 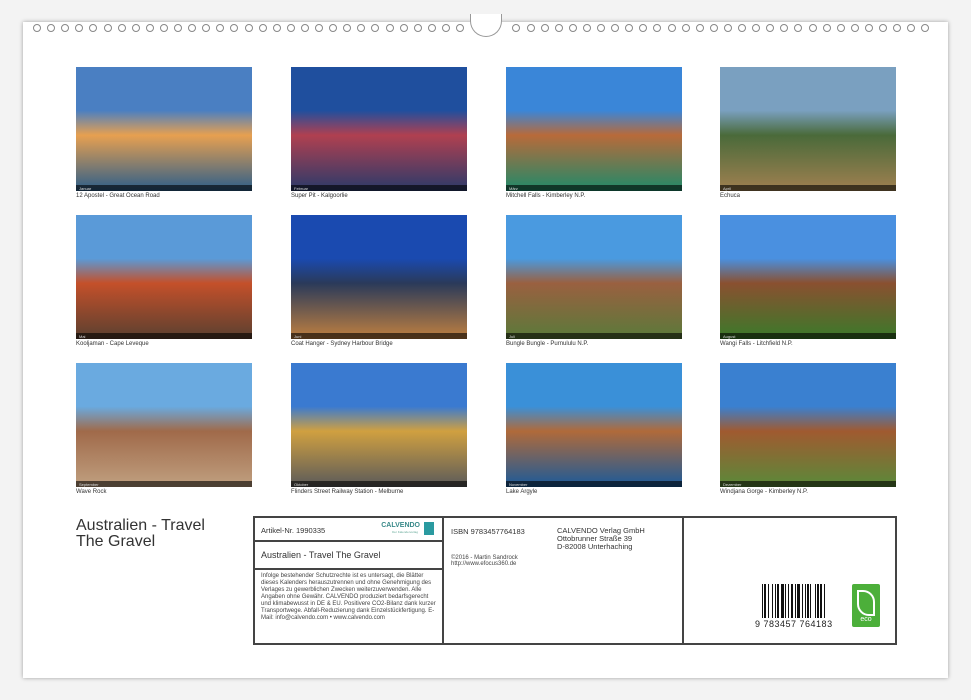 What do you see at coordinates (512, 336) in the screenshot?
I see `month-label: Juli` at bounding box center [512, 336].